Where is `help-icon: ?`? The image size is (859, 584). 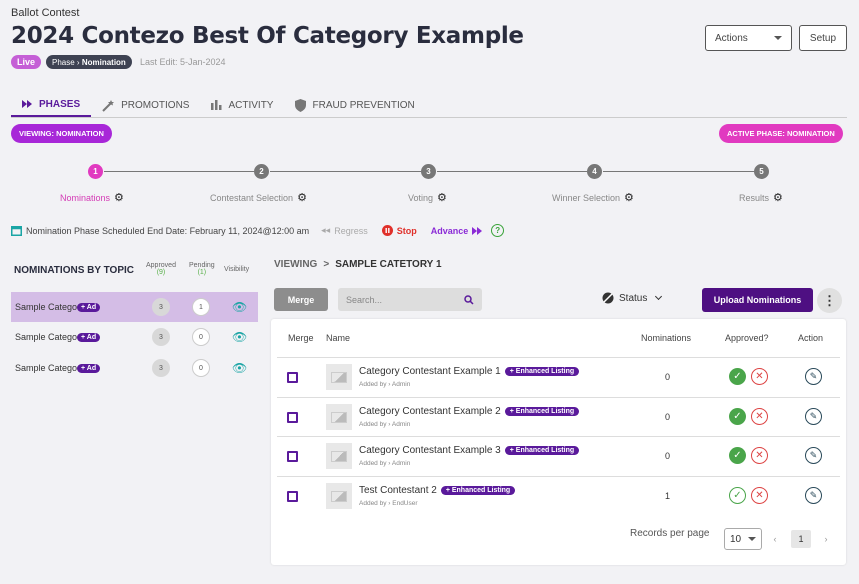
help-icon: ? is located at coordinates (498, 230).